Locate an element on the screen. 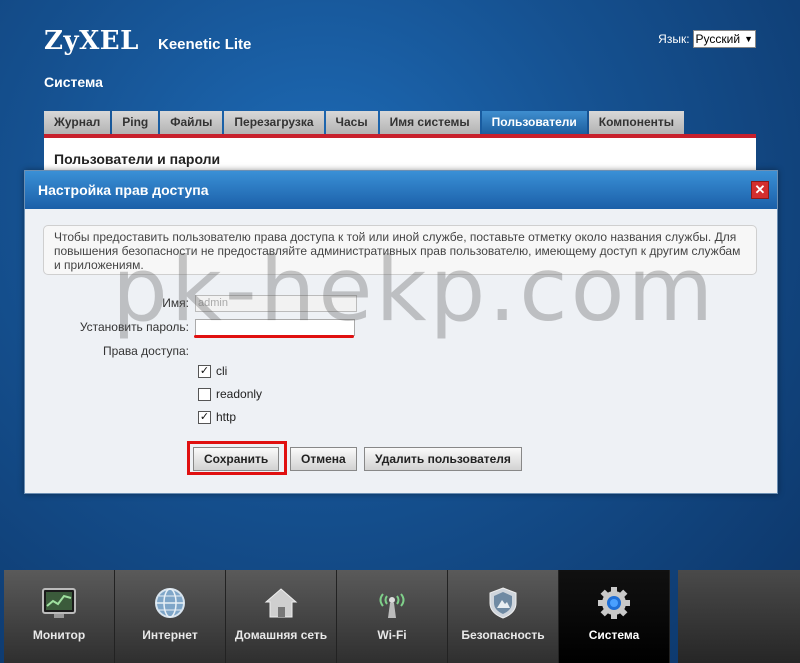 This screenshot has width=800, height=663. language-switcher: Язык: Русский ▼ is located at coordinates (707, 39).